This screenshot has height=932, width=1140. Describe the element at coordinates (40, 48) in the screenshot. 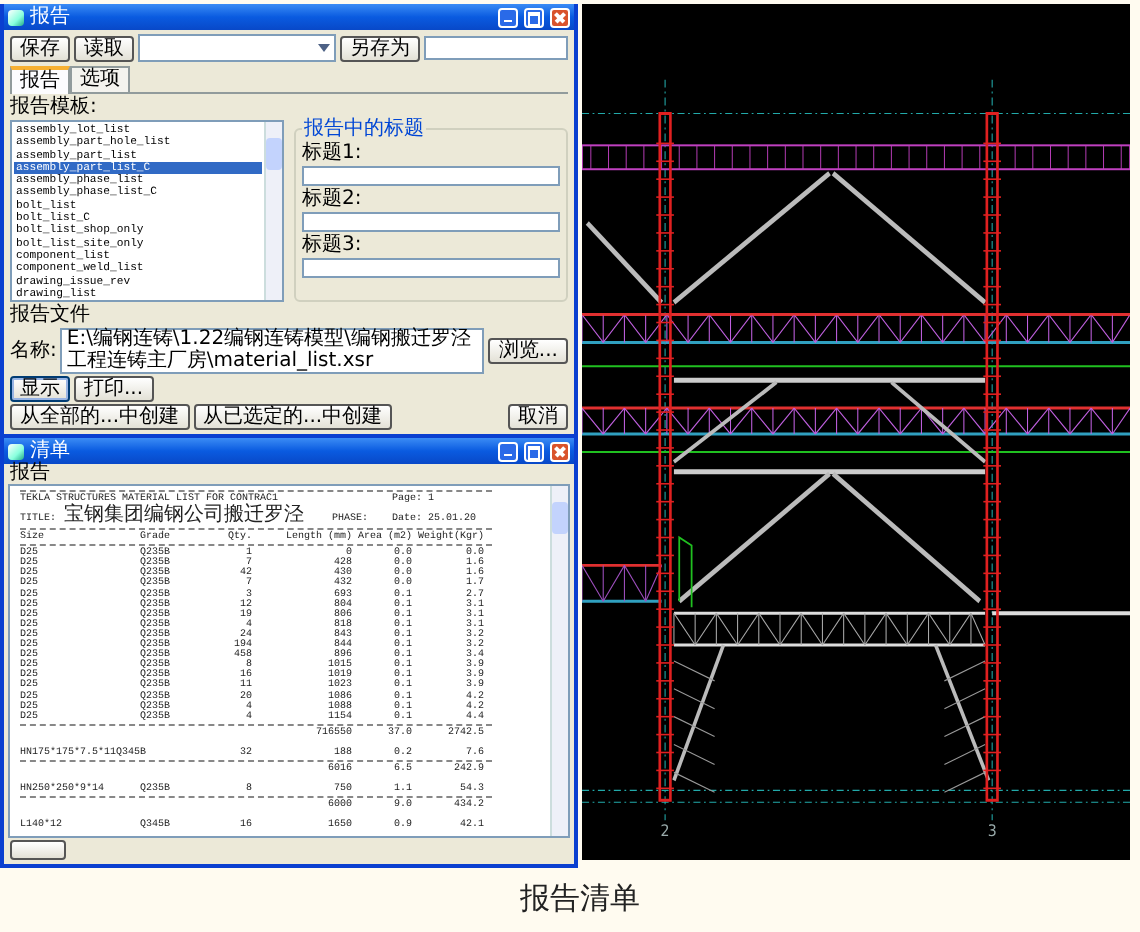

I see `save-button: 保存` at that location.